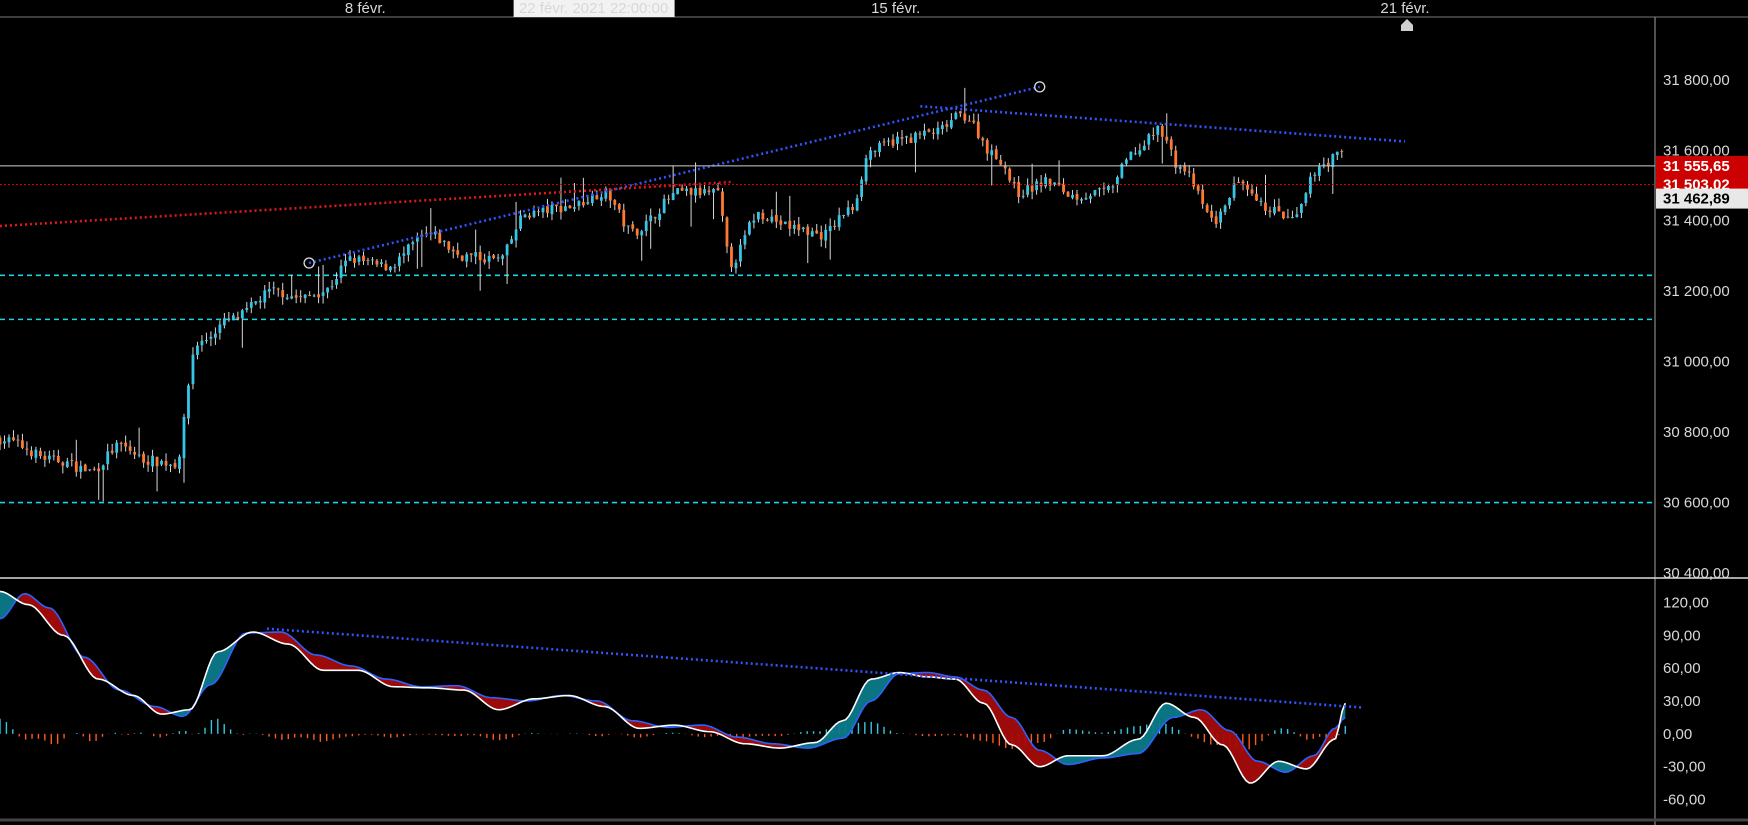 This screenshot has width=1748, height=825. What do you see at coordinates (1404, 8) in the screenshot?
I see `time-label-2: 21 févr.` at bounding box center [1404, 8].